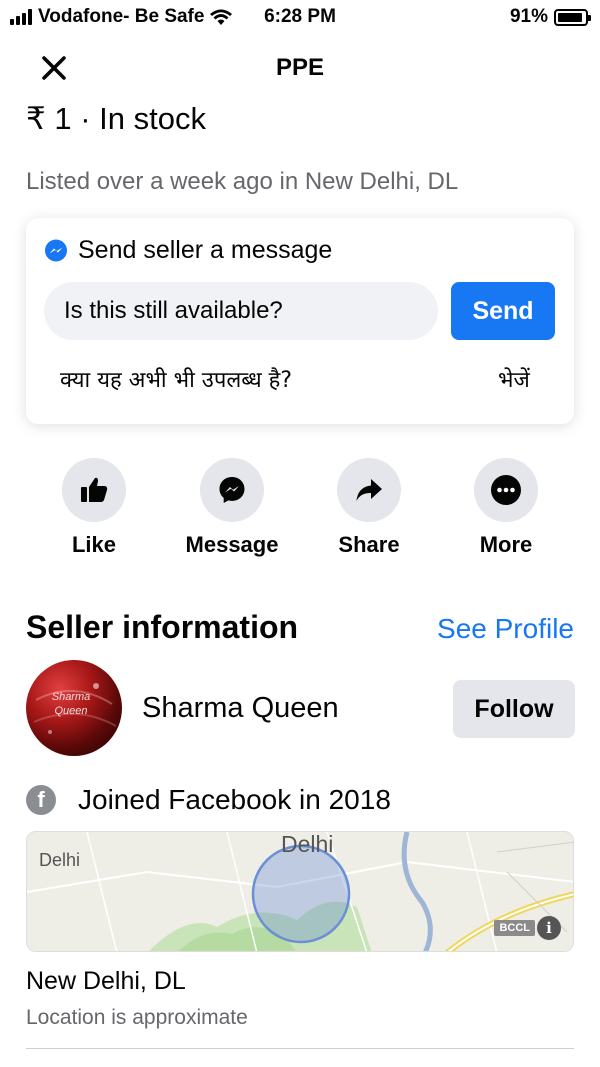 The height and width of the screenshot is (1067, 600). I want to click on share-arrow-icon, so click(369, 490).